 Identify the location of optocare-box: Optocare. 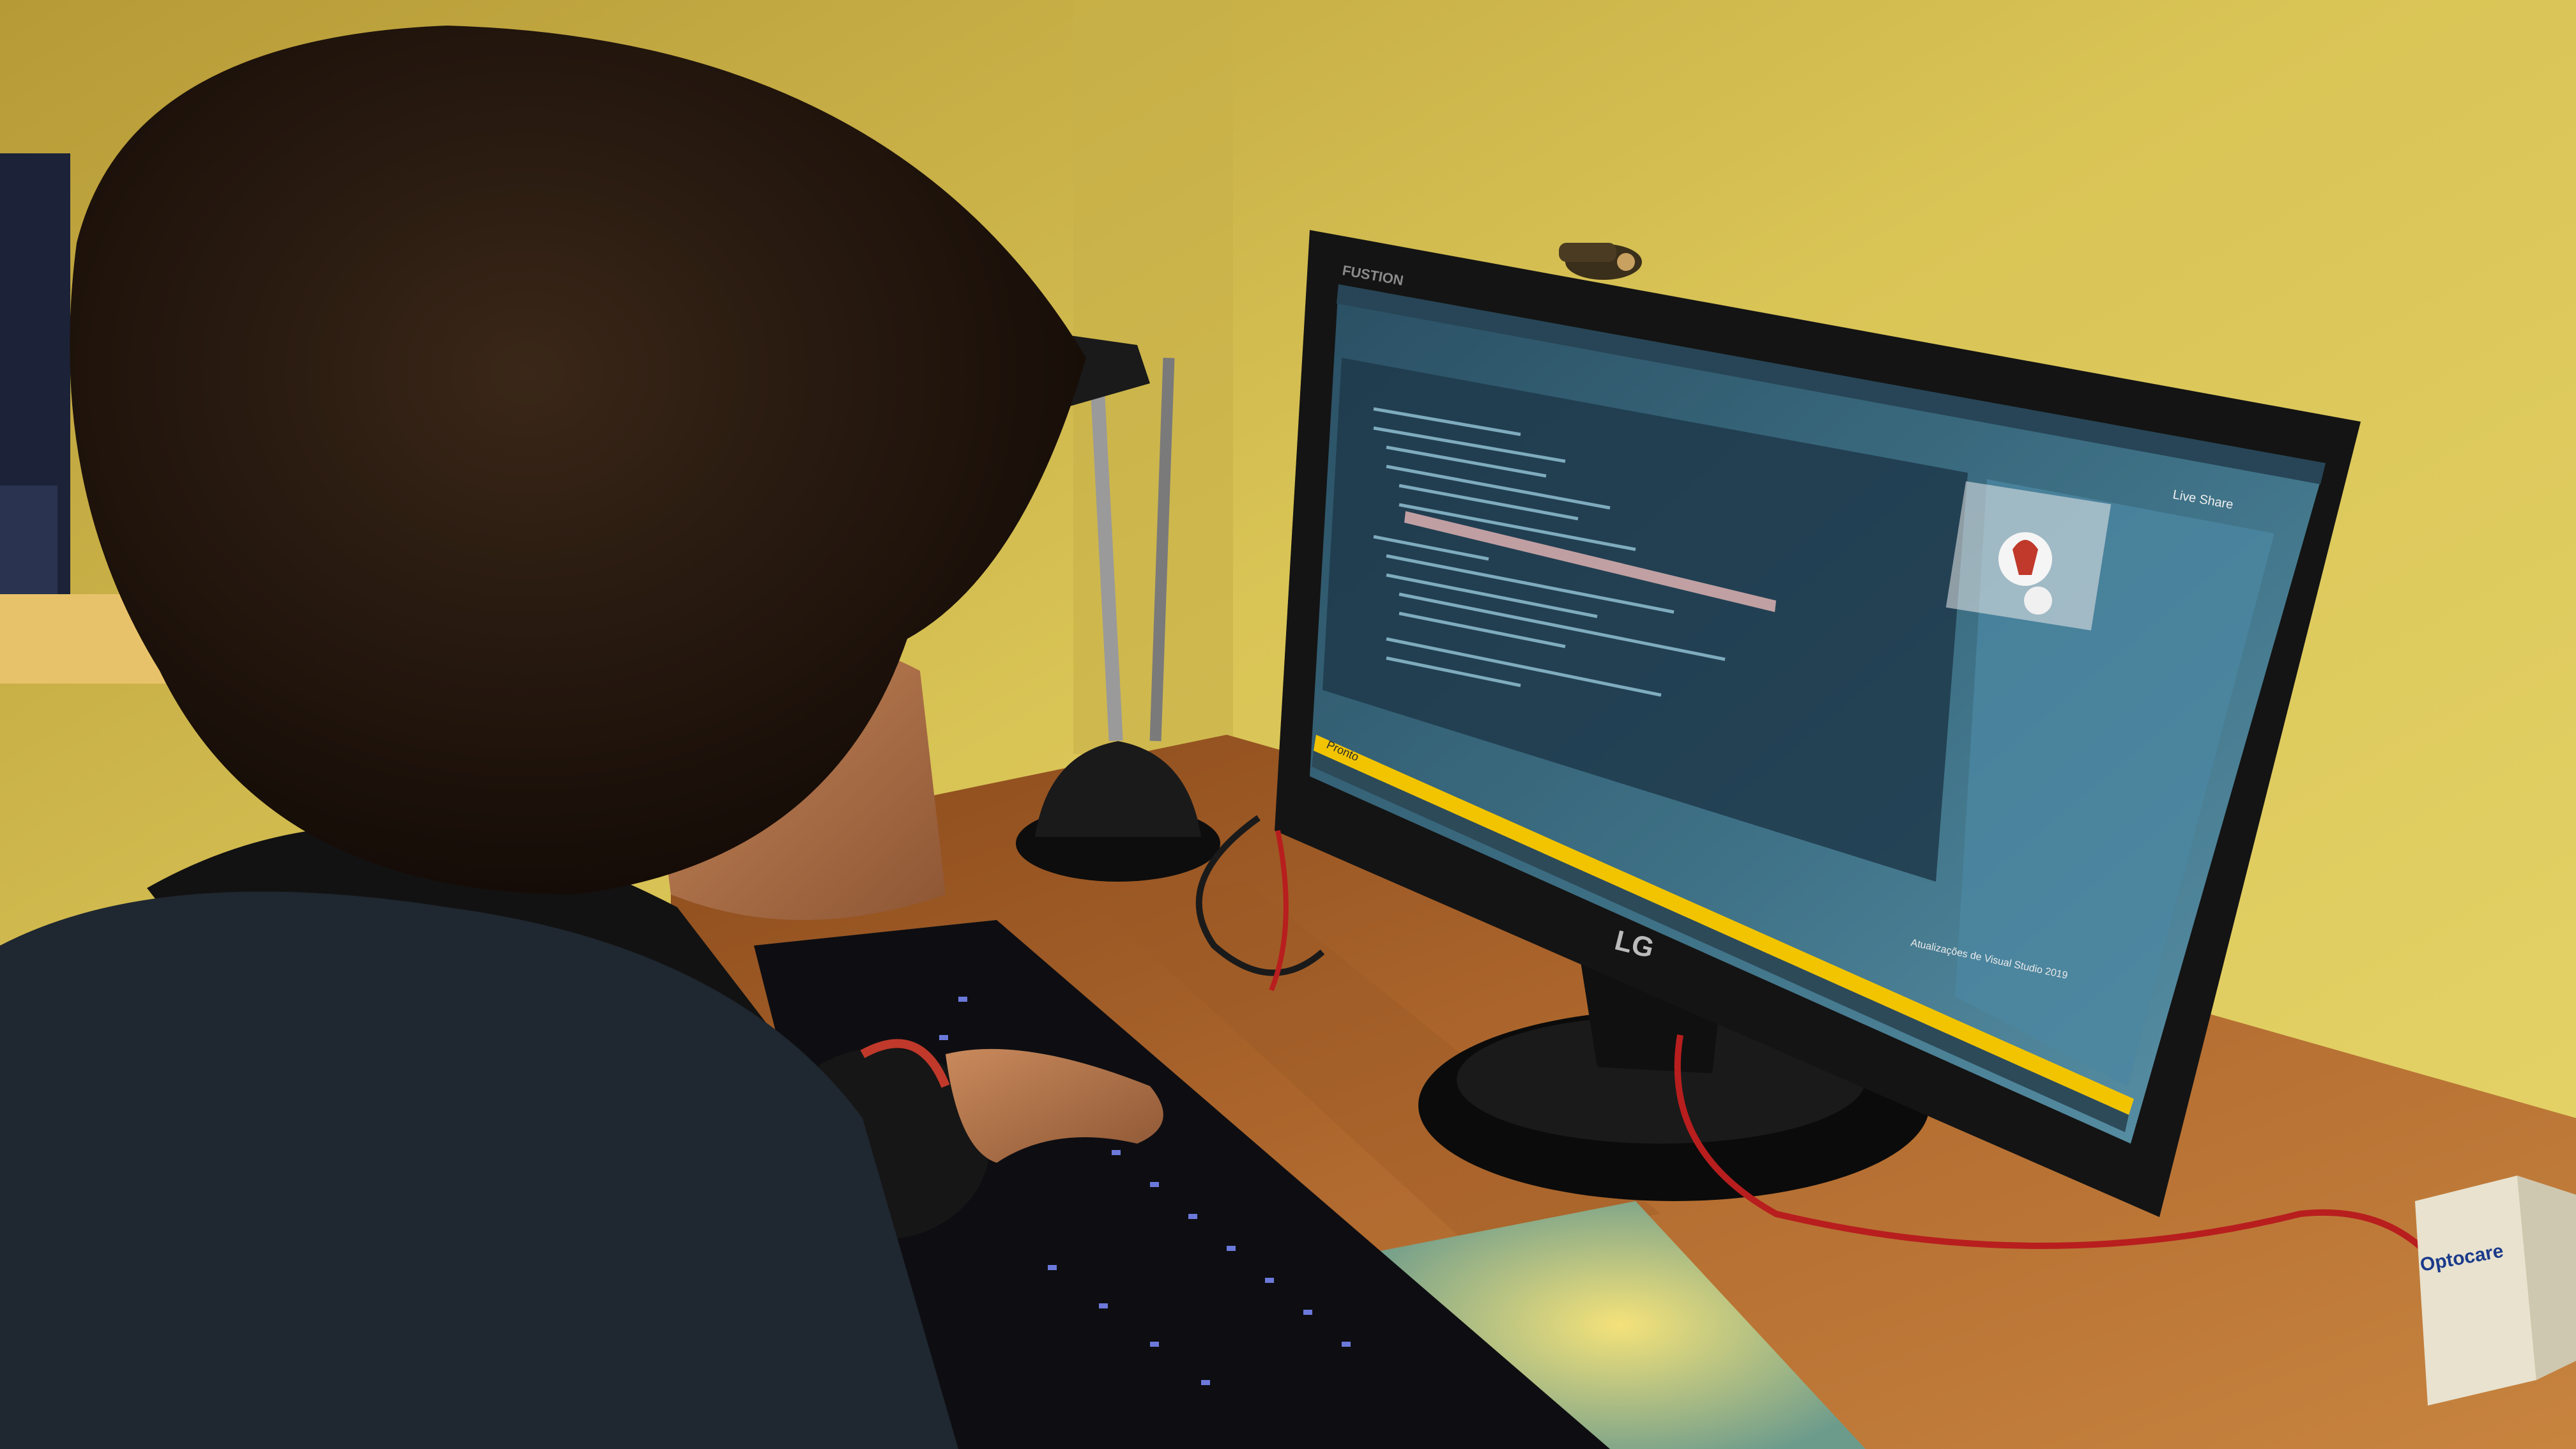
(2495, 1291).